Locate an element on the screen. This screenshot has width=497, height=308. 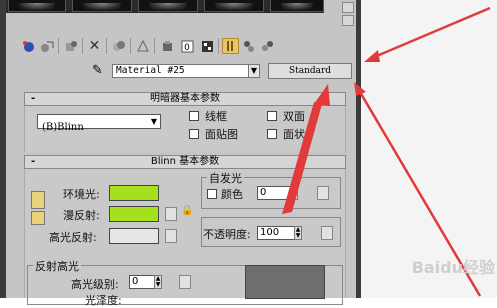
arrow-thick is located at coordinates (306, 149).